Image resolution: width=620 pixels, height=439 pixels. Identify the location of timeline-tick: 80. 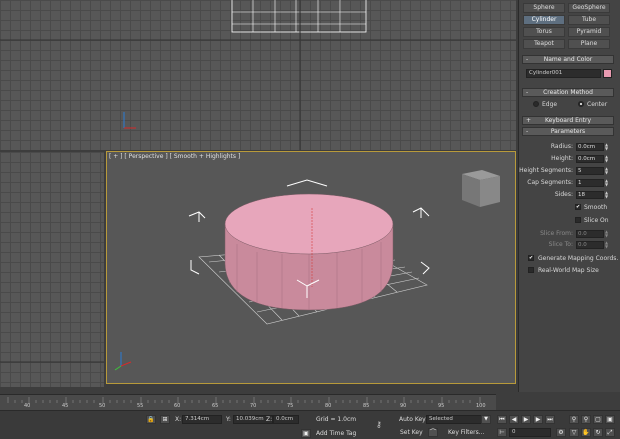
(328, 406).